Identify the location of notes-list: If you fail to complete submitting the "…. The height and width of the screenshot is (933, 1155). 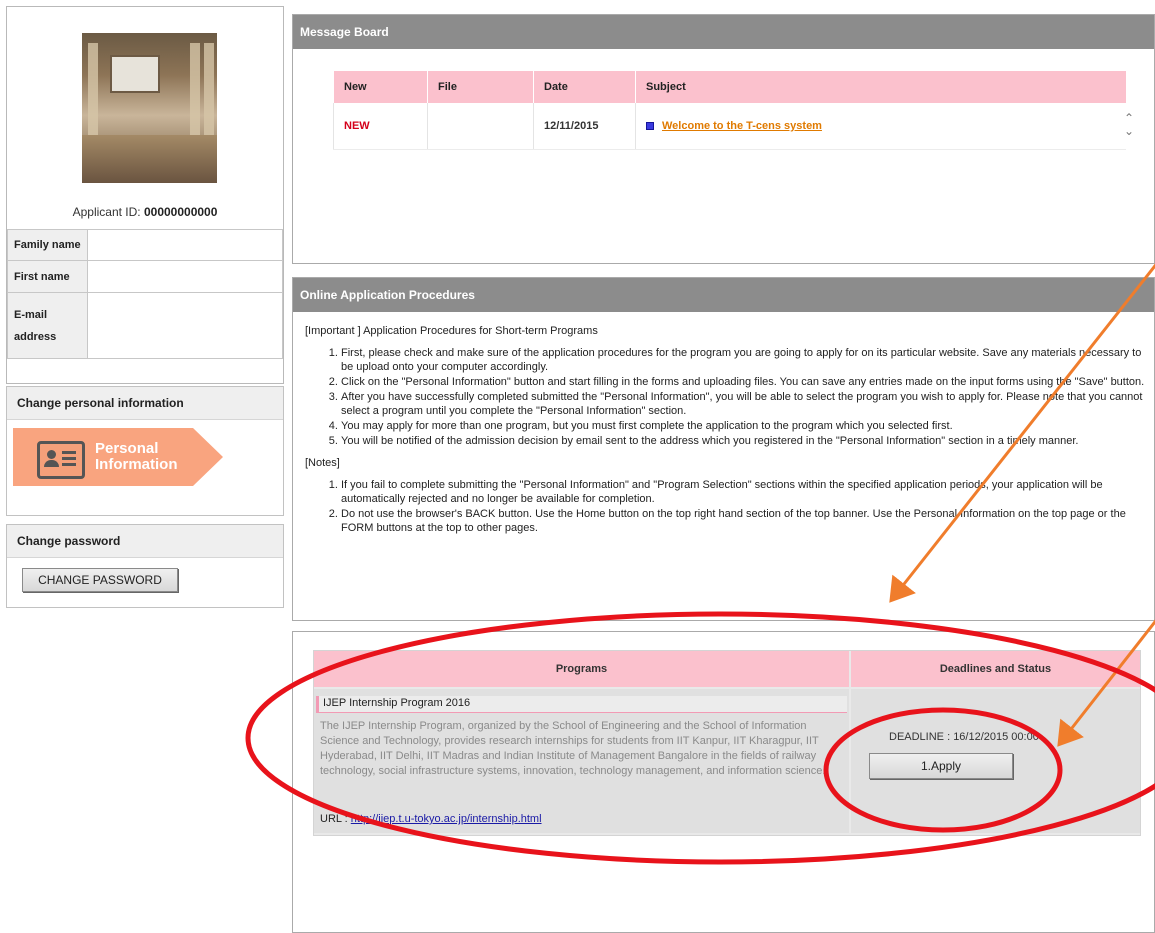
(725, 506).